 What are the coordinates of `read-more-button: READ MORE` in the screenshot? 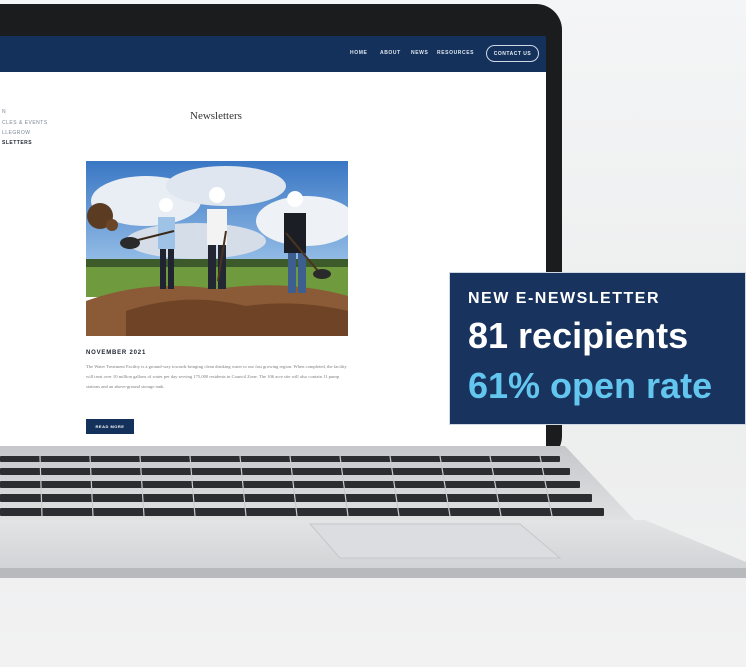 It's located at (110, 426).